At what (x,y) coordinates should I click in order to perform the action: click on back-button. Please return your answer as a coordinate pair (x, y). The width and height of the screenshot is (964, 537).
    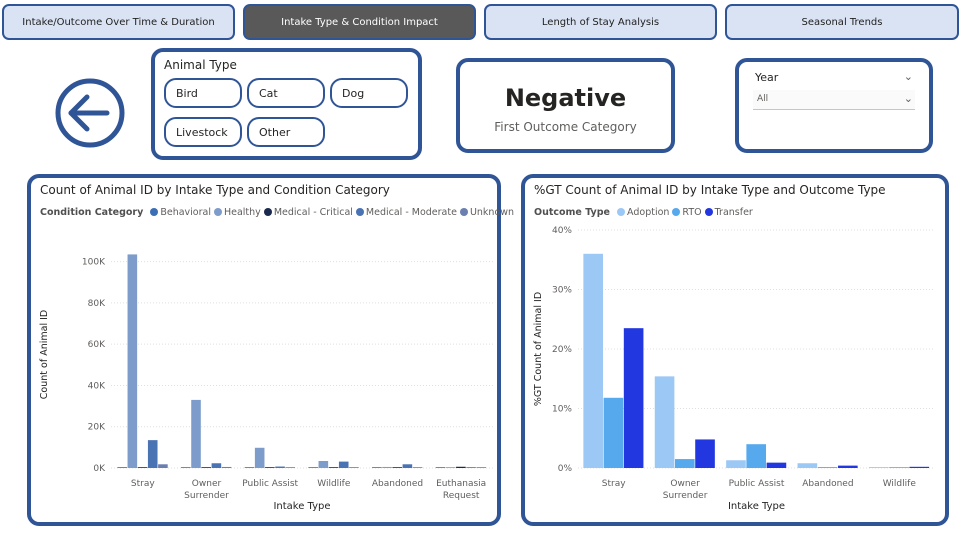
    Looking at the image, I should click on (90, 113).